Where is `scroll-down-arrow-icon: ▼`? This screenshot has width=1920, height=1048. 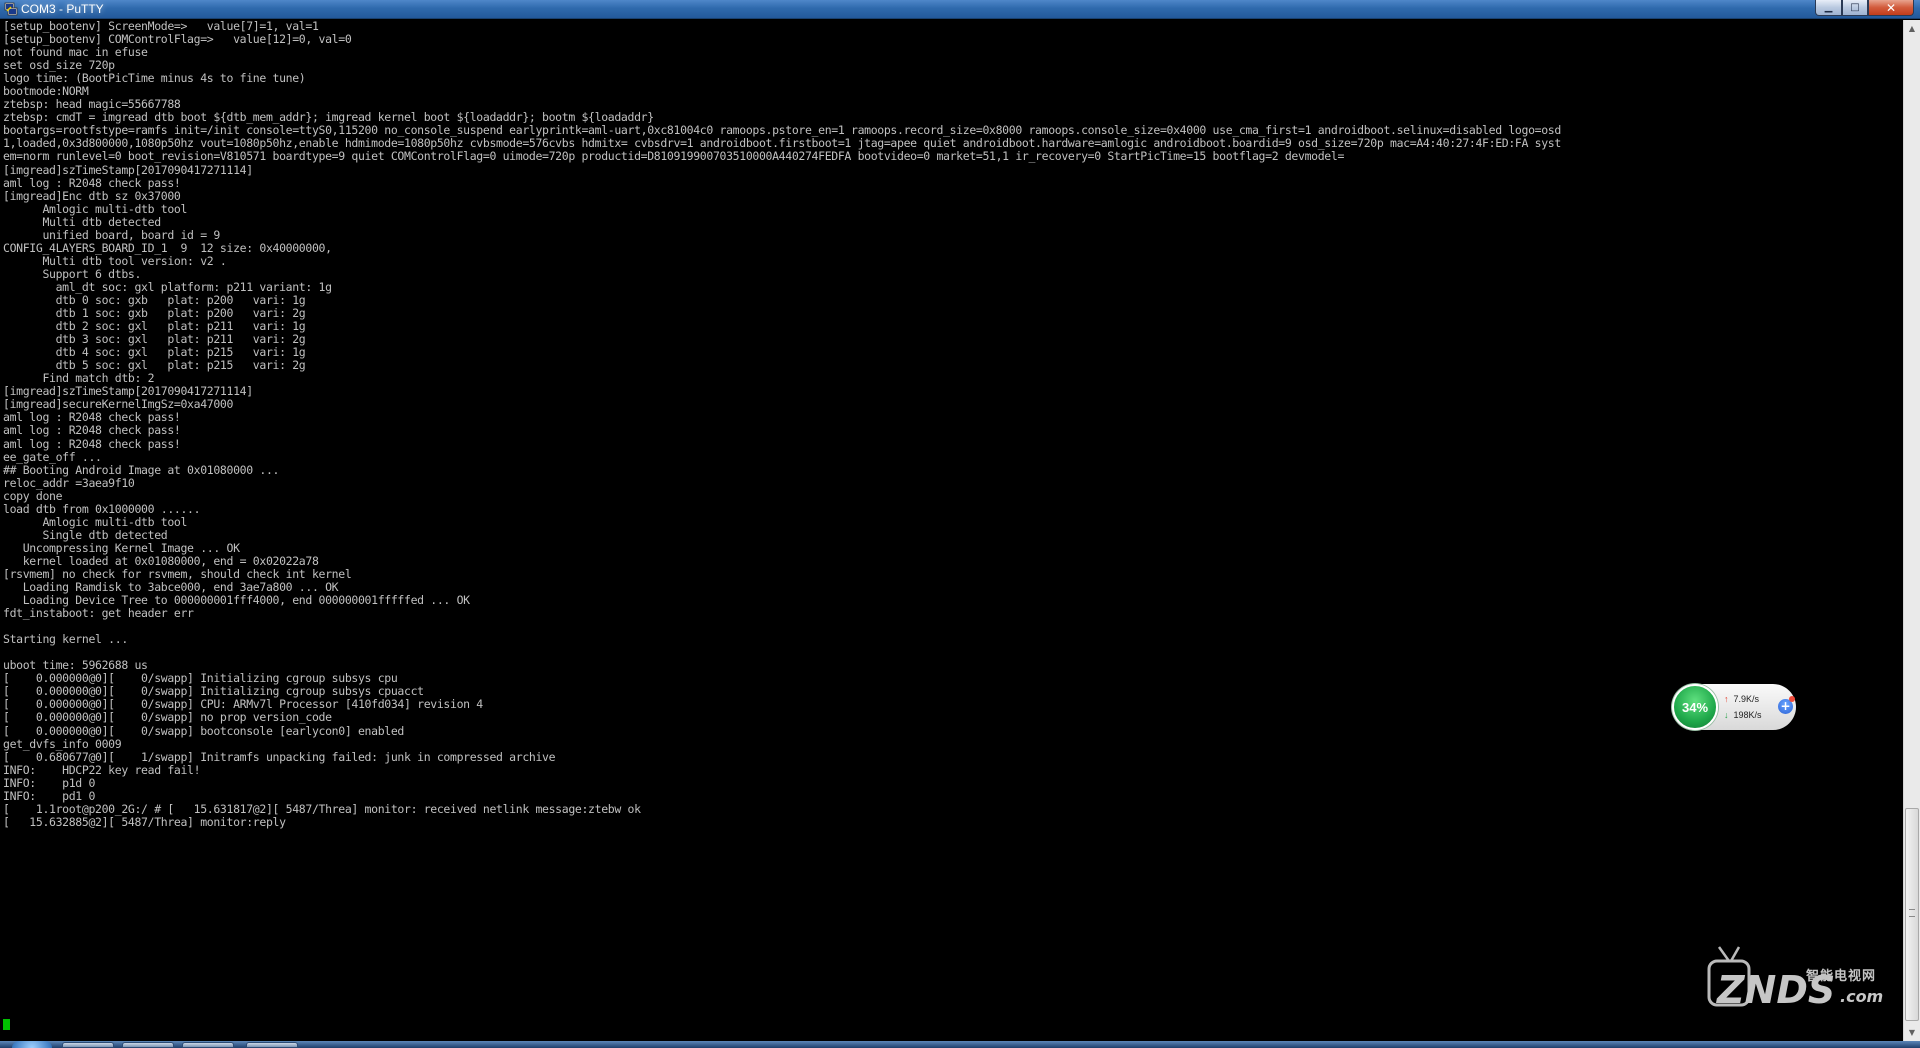 scroll-down-arrow-icon: ▼ is located at coordinates (1912, 1032).